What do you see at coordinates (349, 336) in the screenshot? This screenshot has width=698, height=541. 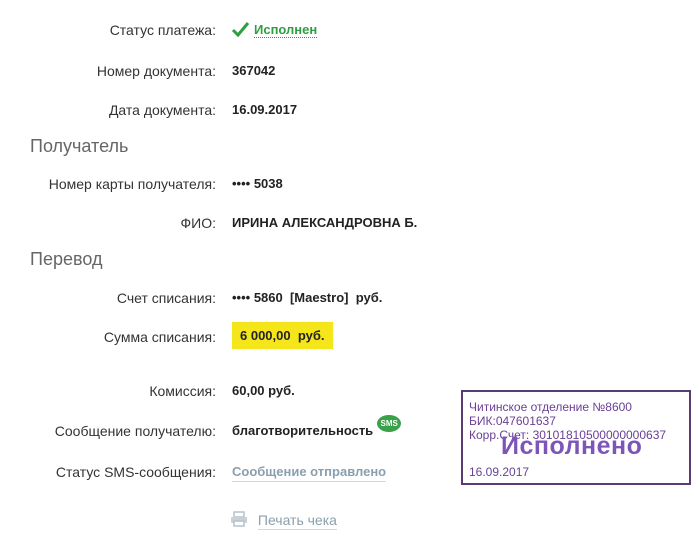 I see `debit-amount-row: Сумма списания: 6 000,00 руб.` at bounding box center [349, 336].